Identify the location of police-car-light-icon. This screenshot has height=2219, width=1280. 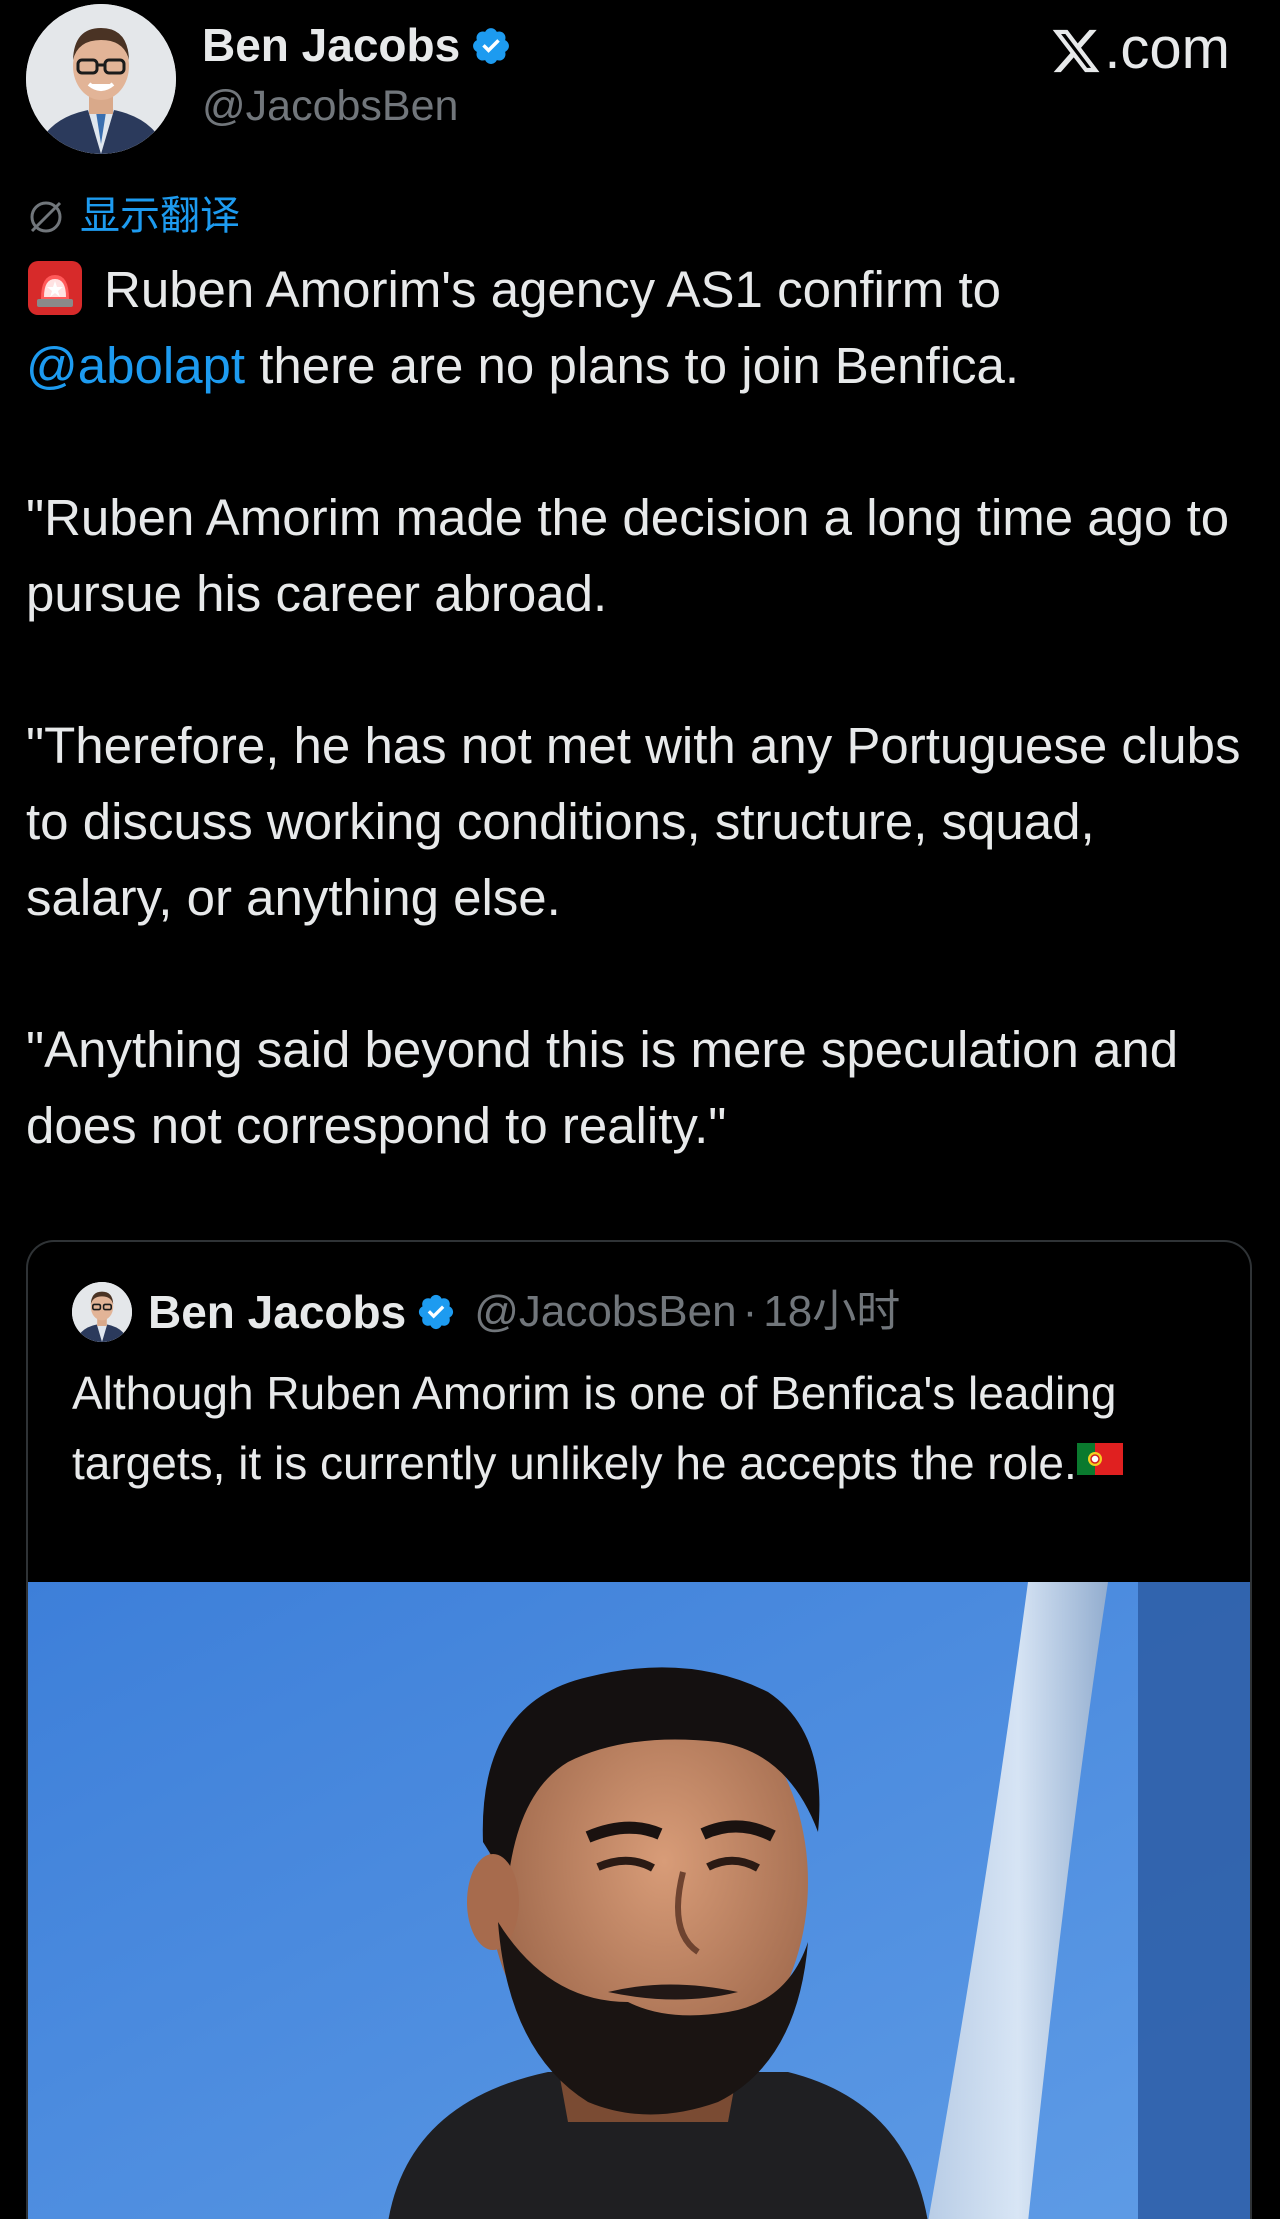
(55, 288).